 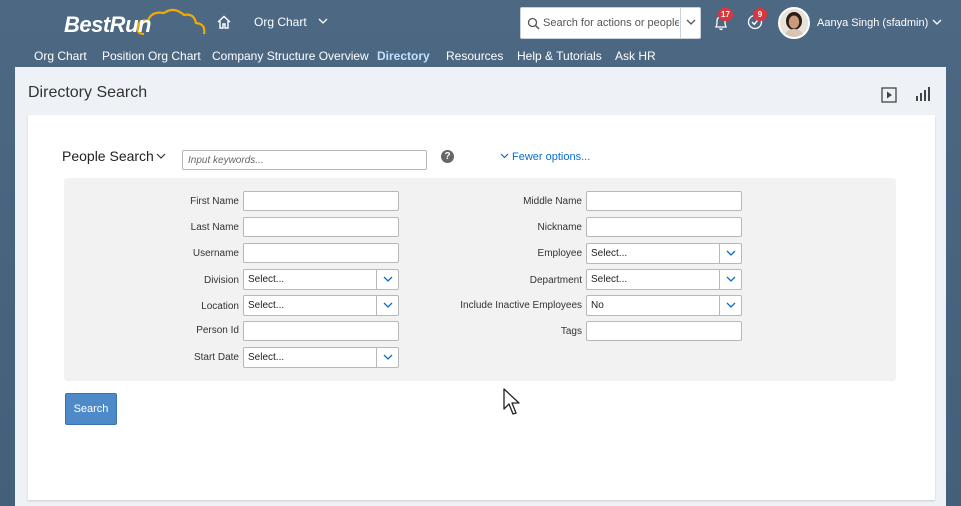 What do you see at coordinates (304, 160) in the screenshot?
I see `keyword-input` at bounding box center [304, 160].